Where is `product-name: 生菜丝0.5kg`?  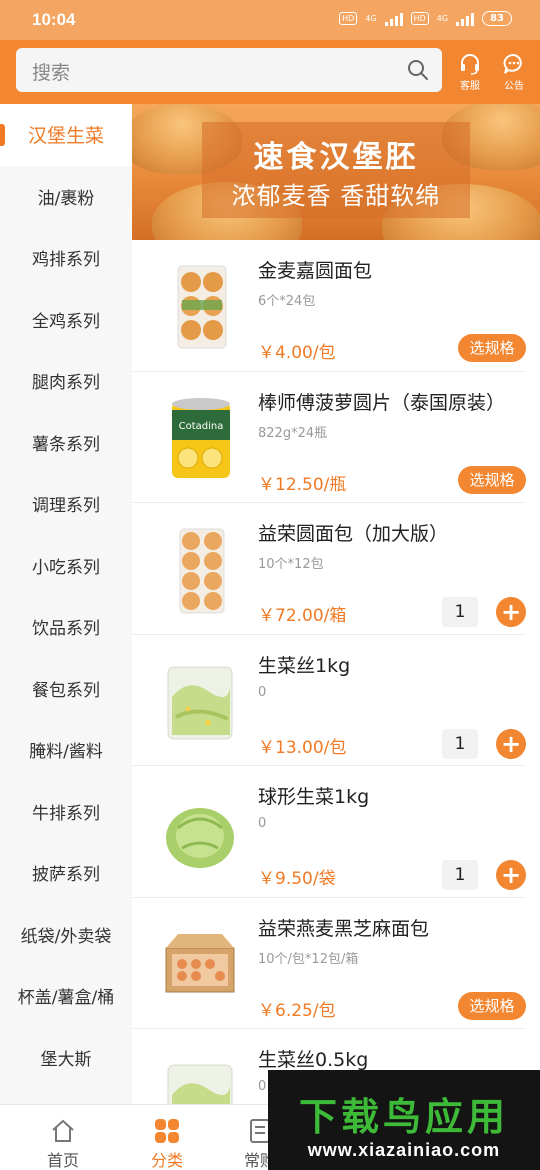 product-name: 生菜丝0.5kg is located at coordinates (313, 1060).